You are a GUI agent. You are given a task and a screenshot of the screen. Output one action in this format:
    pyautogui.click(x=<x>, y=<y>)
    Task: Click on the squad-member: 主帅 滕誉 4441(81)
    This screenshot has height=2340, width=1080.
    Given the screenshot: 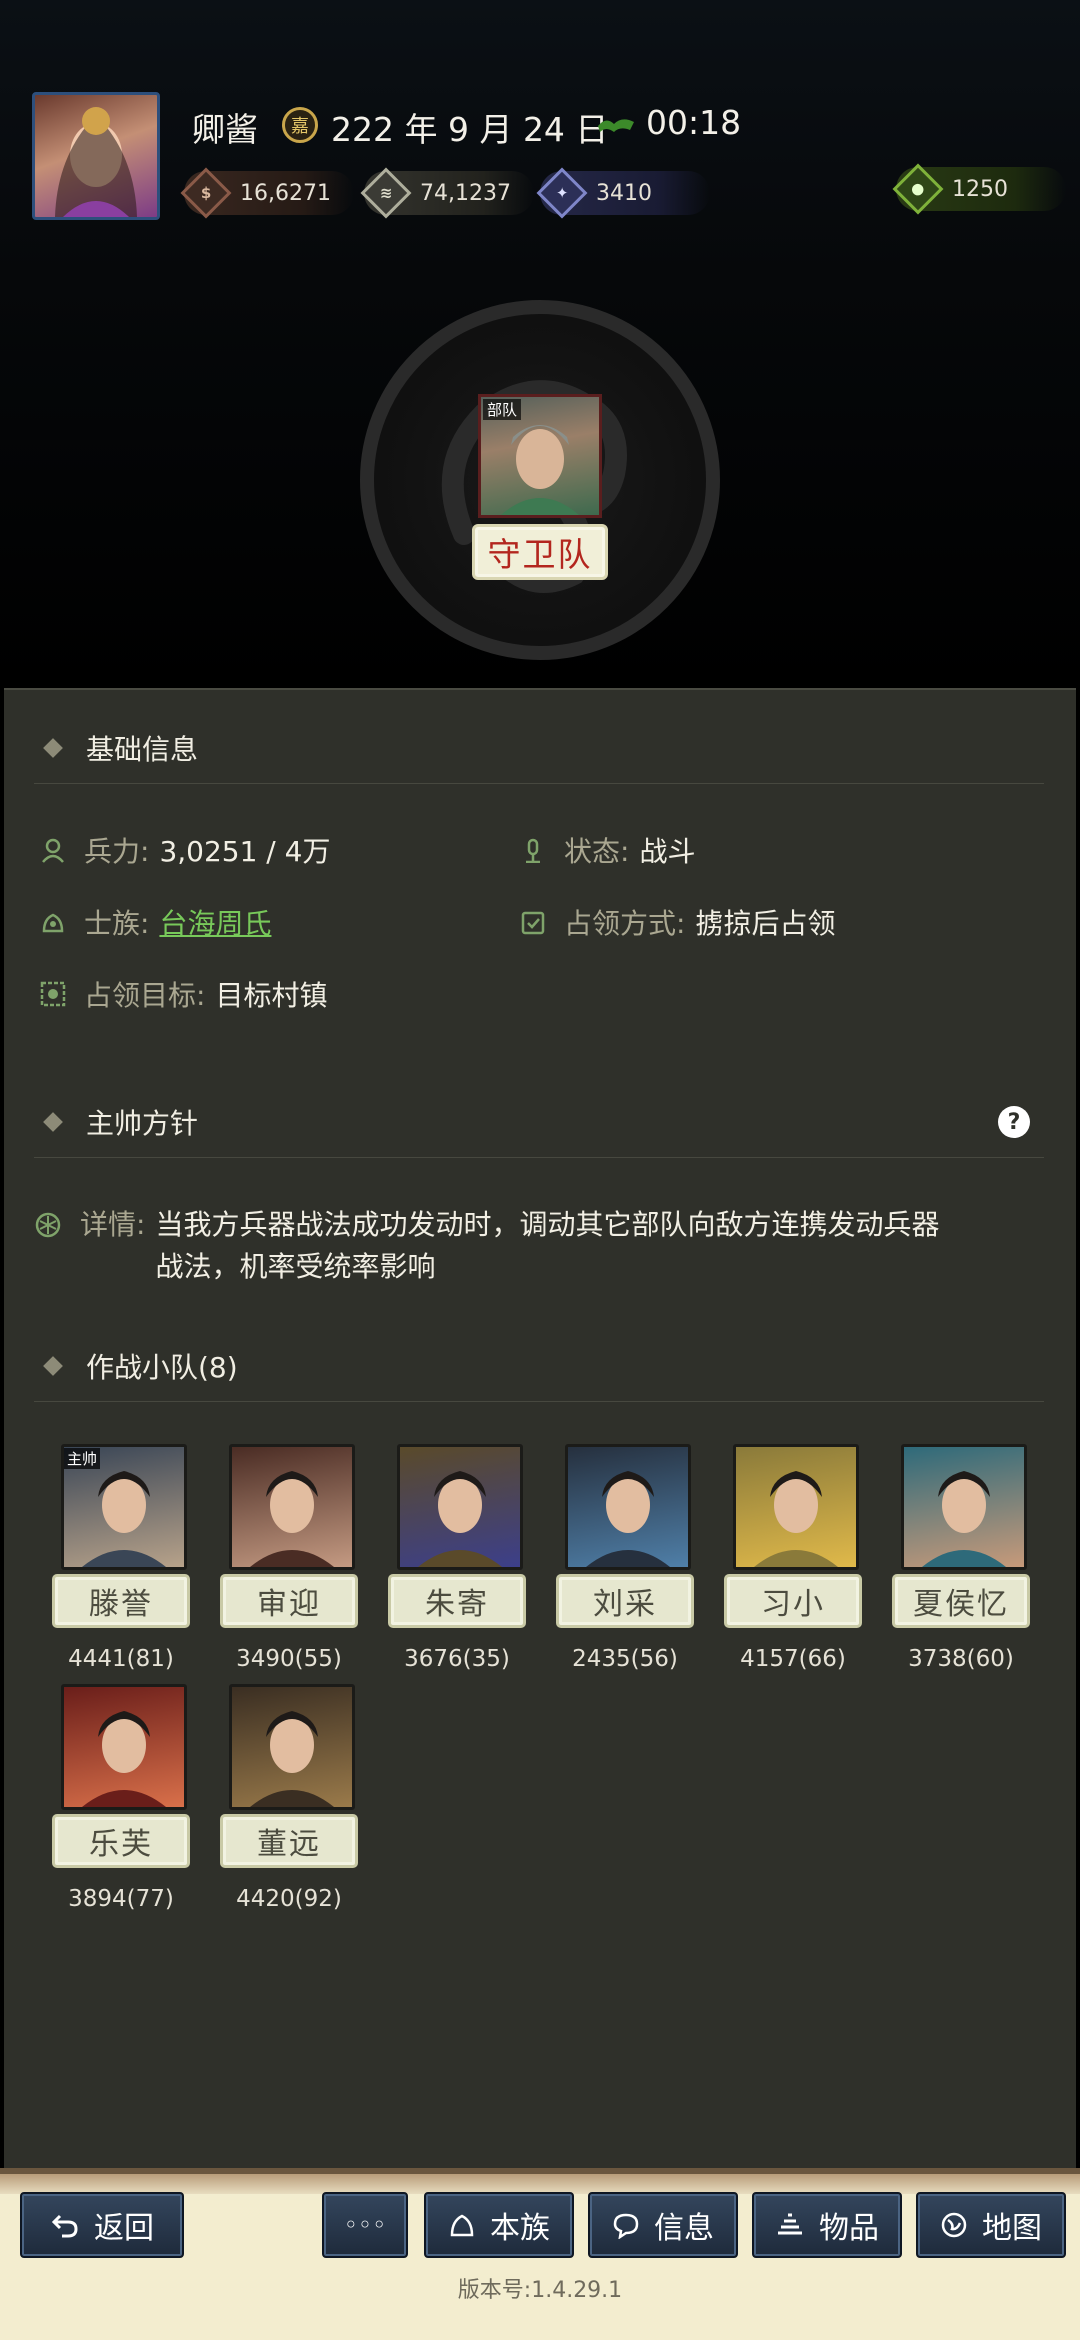 What is the action you would take?
    pyautogui.click(x=125, y=1558)
    